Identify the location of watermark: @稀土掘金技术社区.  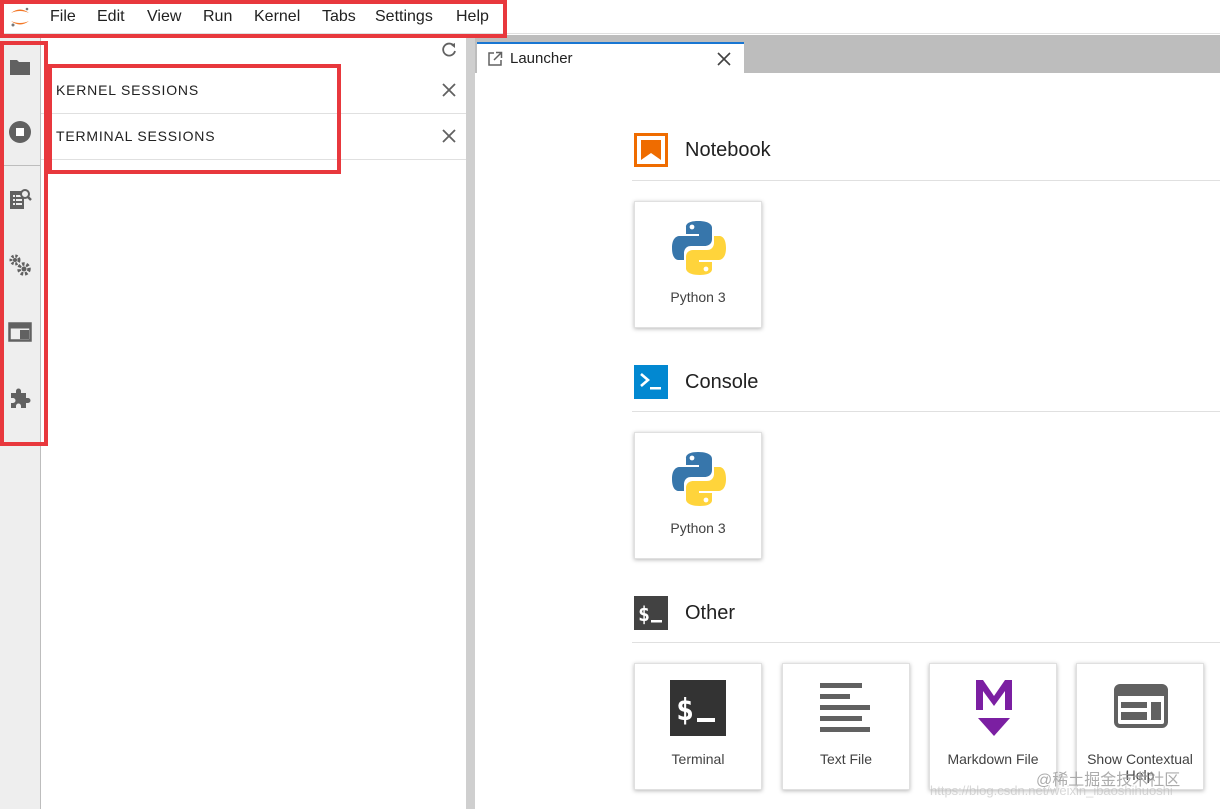
(1108, 780).